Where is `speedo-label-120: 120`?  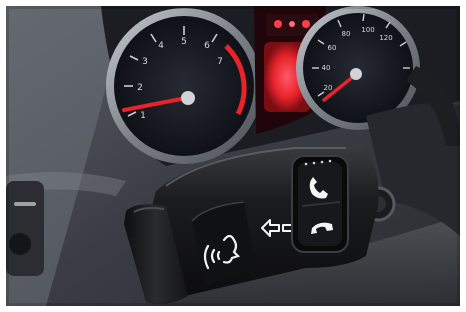
speedo-label-120: 120 is located at coordinates (385, 38).